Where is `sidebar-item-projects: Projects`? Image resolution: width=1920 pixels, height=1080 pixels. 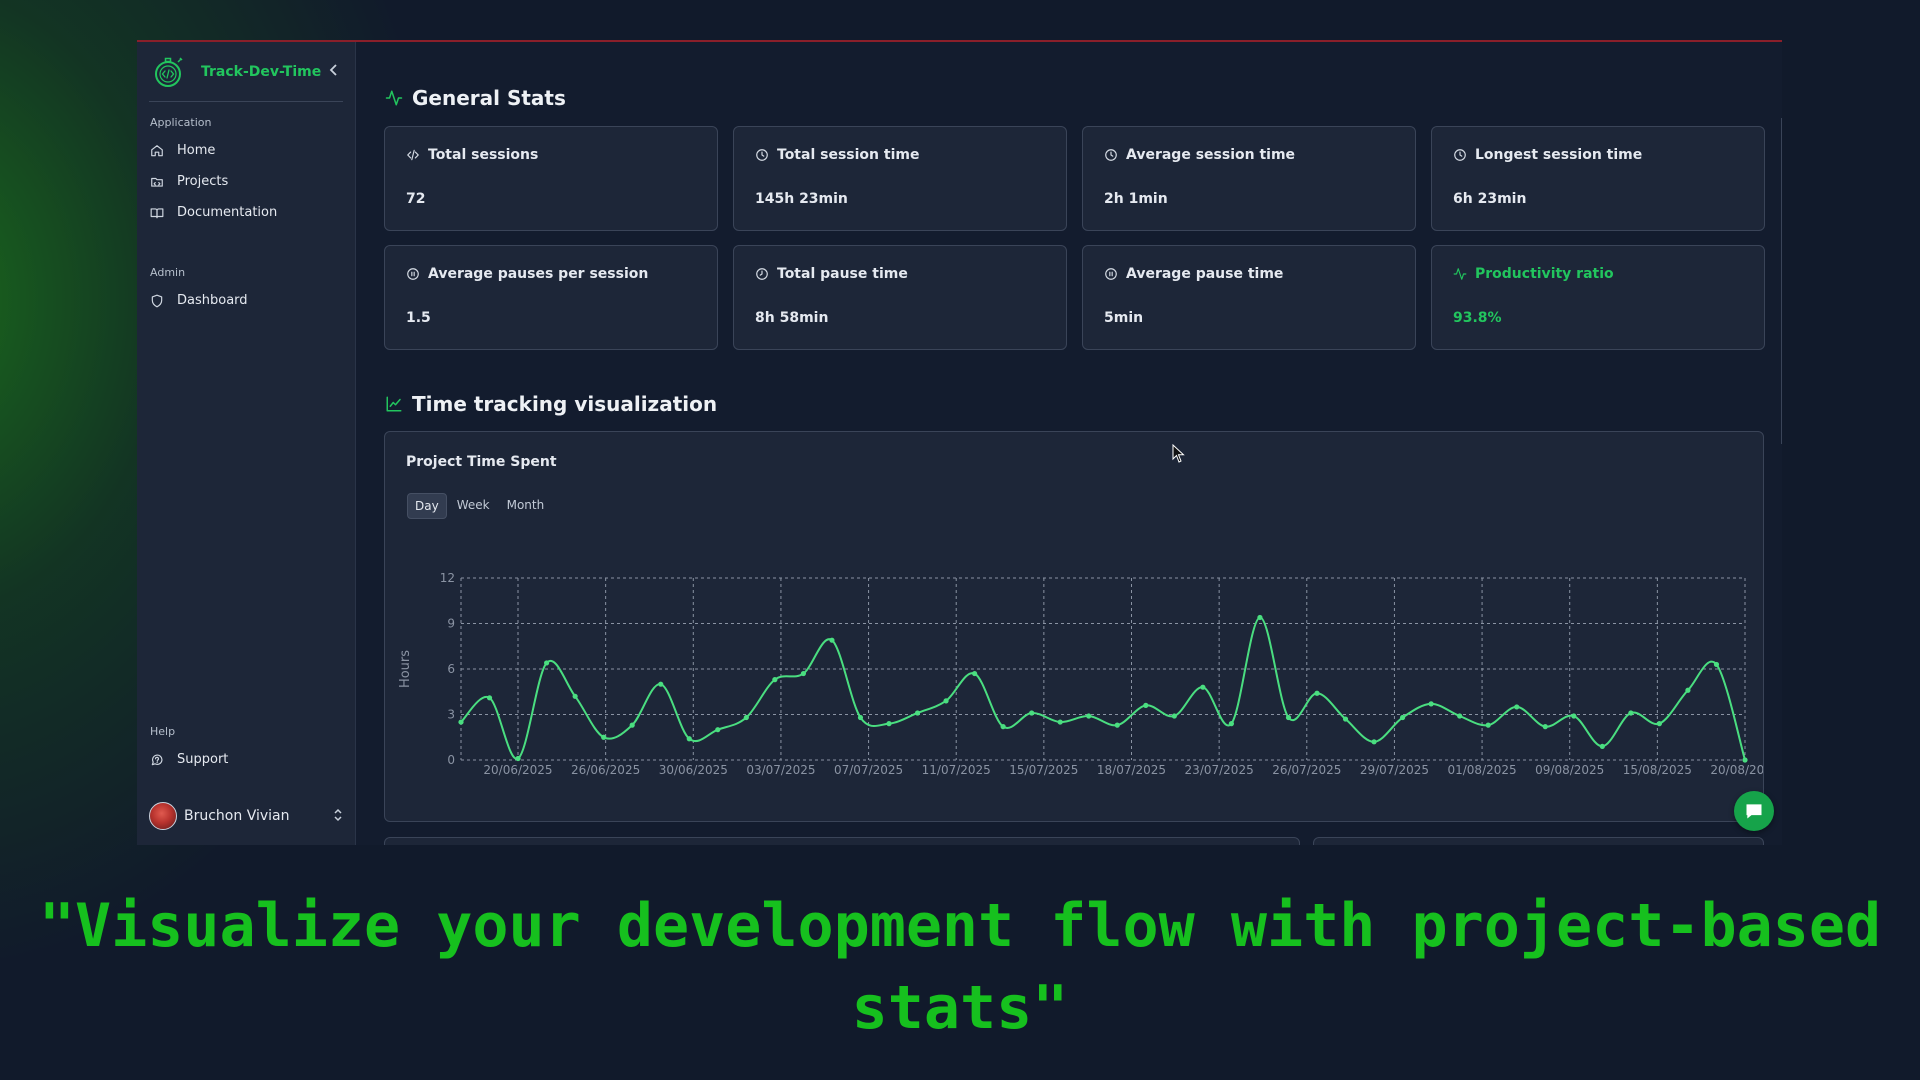
sidebar-item-projects: Projects is located at coordinates (246, 181).